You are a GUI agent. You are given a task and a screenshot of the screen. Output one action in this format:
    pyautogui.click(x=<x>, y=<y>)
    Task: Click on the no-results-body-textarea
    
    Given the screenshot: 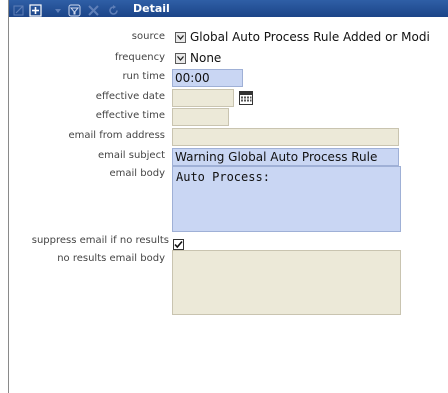 What is the action you would take?
    pyautogui.click(x=286, y=282)
    